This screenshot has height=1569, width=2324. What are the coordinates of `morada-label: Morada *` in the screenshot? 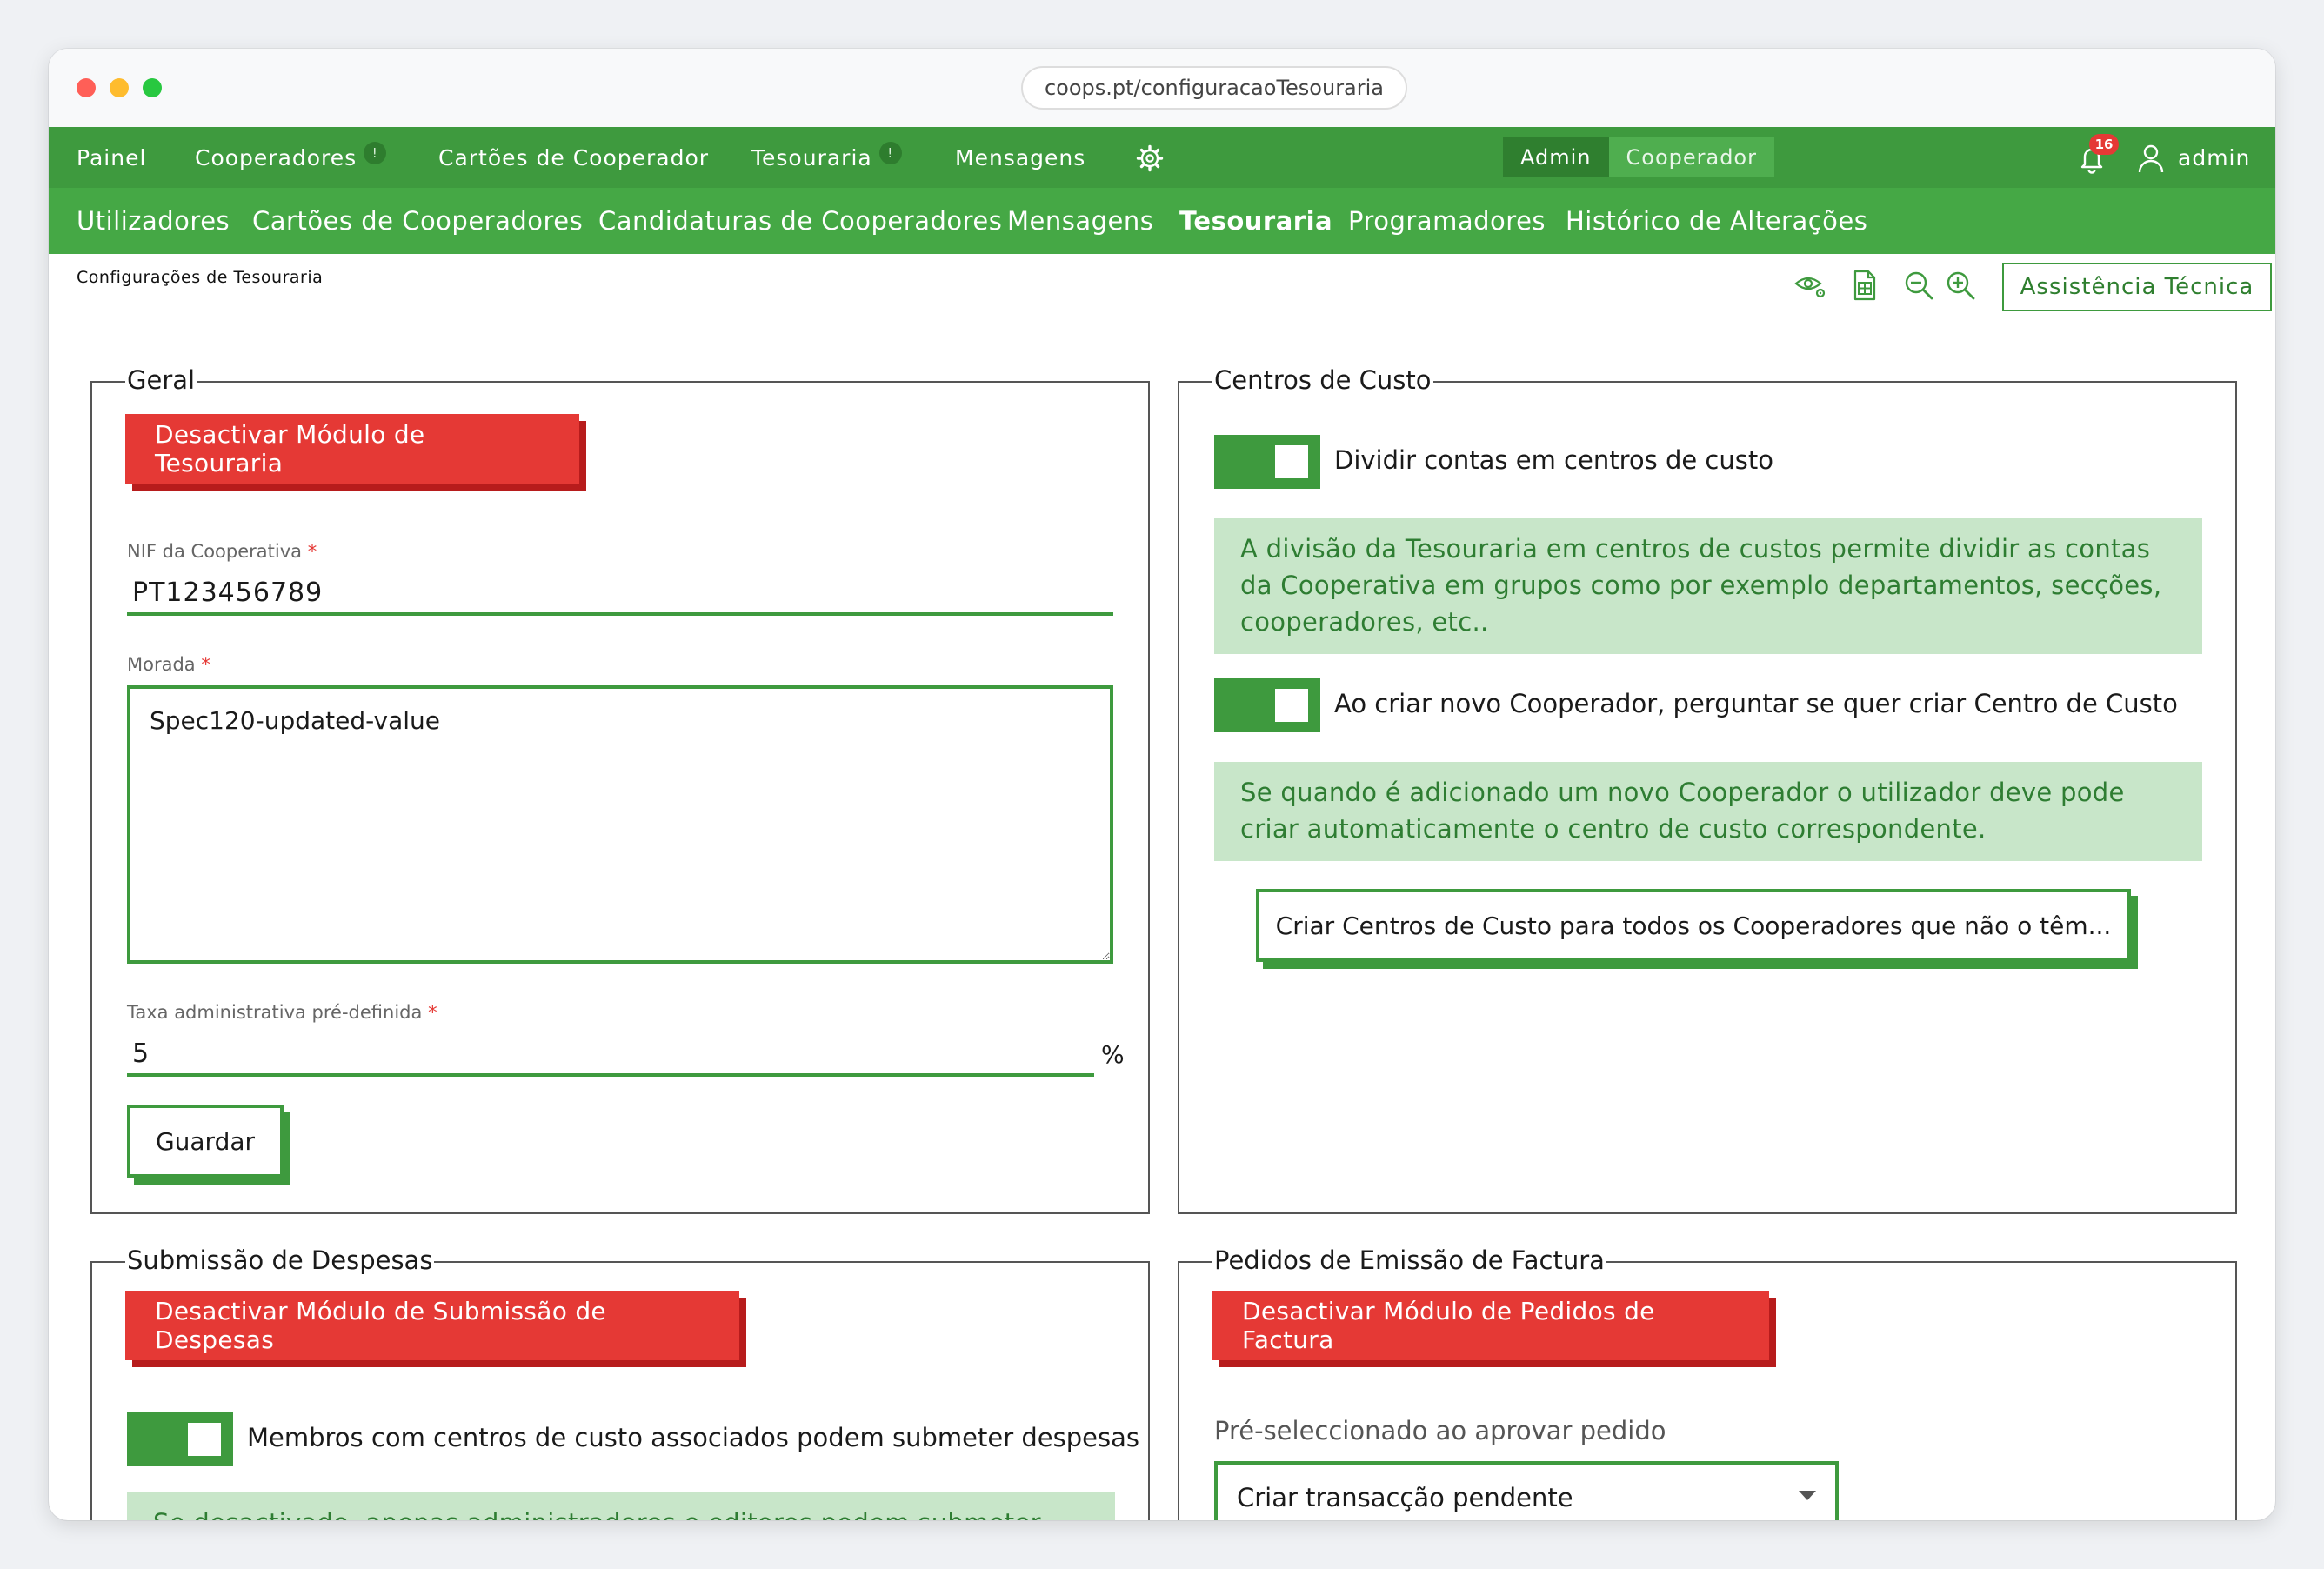 It's located at (168, 664).